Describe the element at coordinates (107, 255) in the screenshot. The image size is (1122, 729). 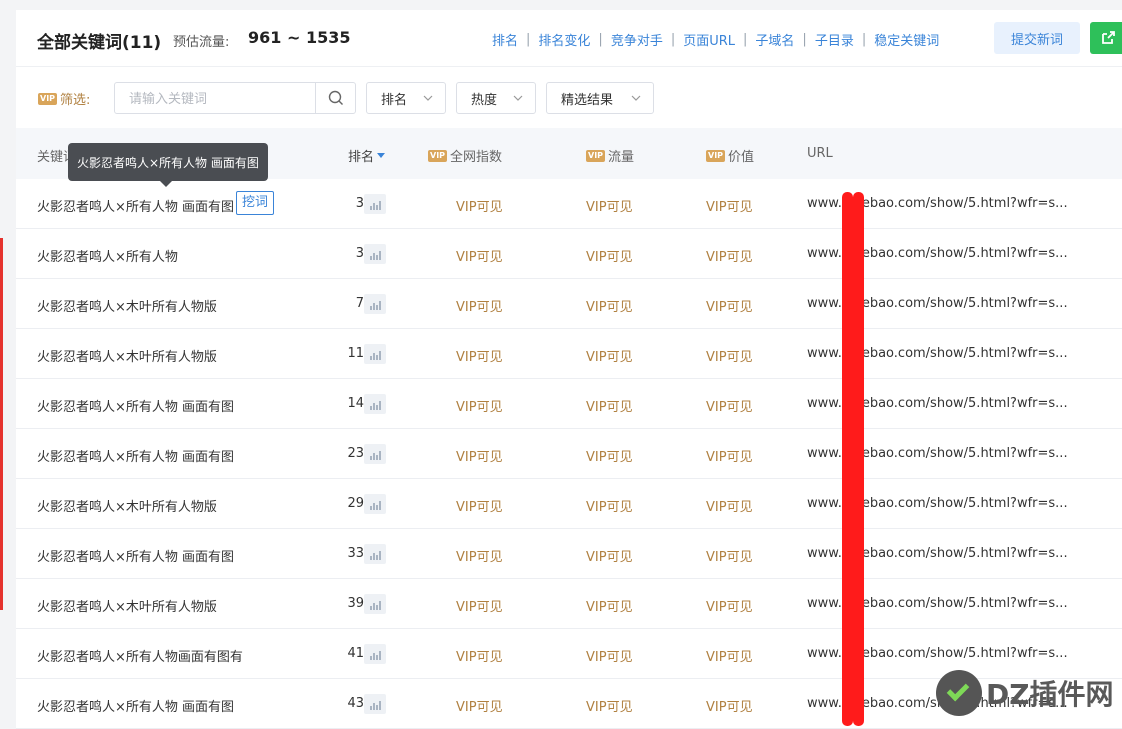
I see `keyword-cell: 火影忍者鸣人×所有人物` at that location.